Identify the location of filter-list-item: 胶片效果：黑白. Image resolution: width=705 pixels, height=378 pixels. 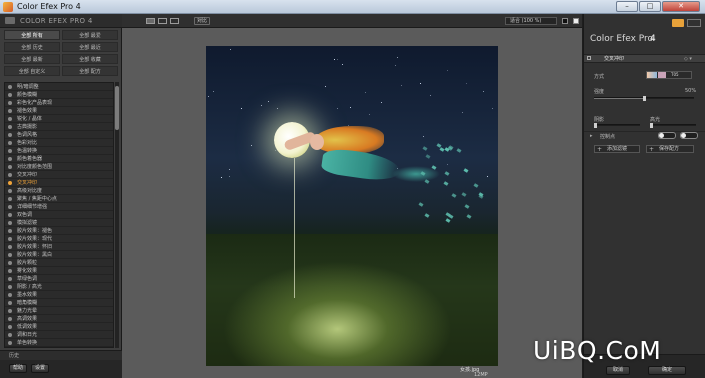
(59, 255).